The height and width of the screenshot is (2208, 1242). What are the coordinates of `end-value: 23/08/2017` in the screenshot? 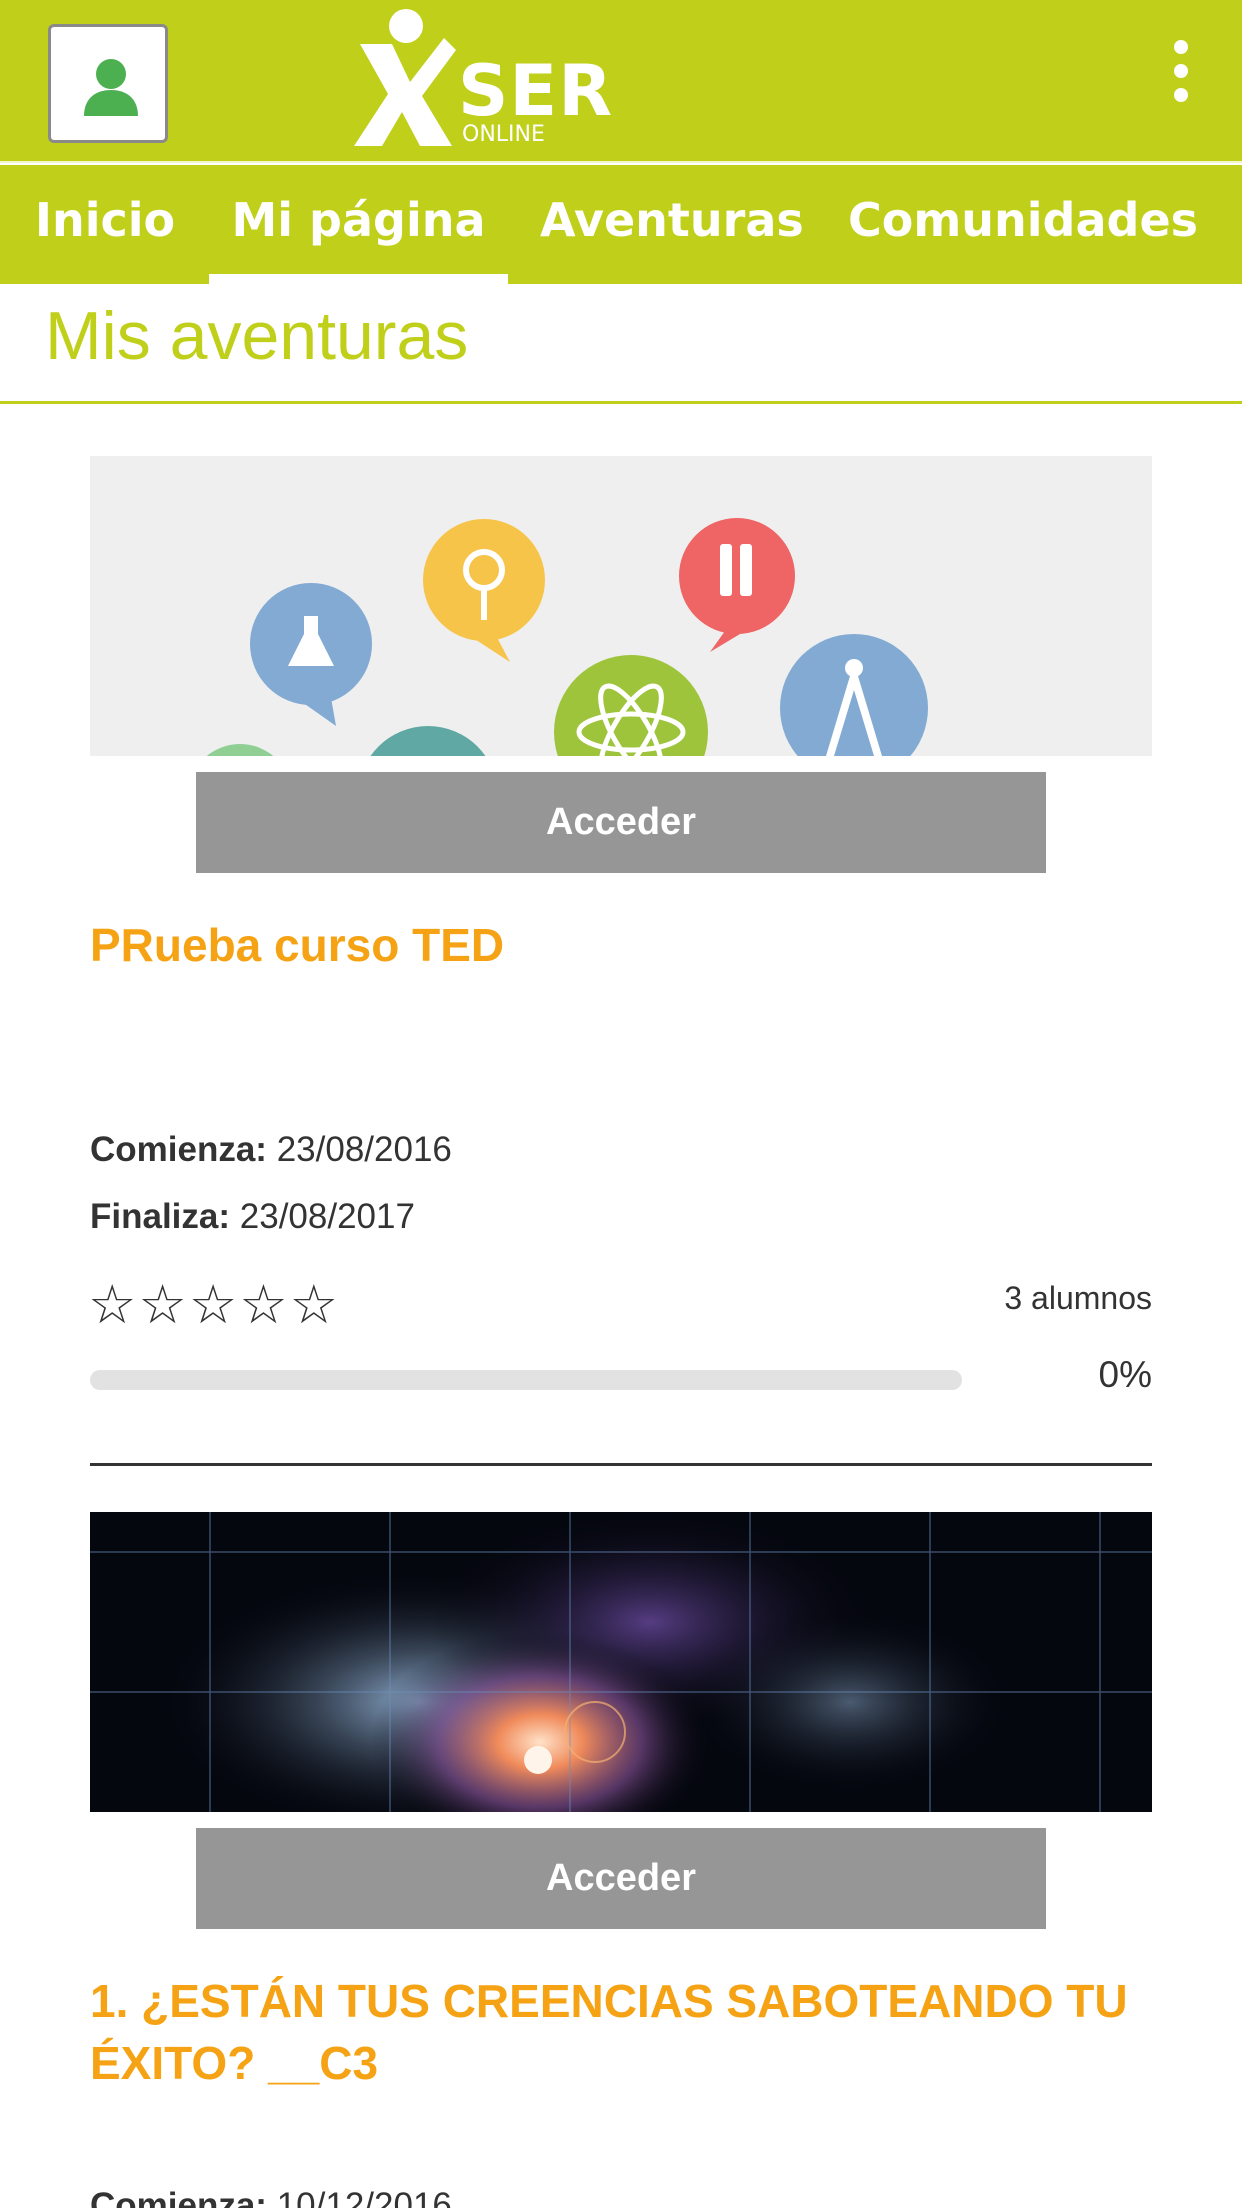 It's located at (327, 1216).